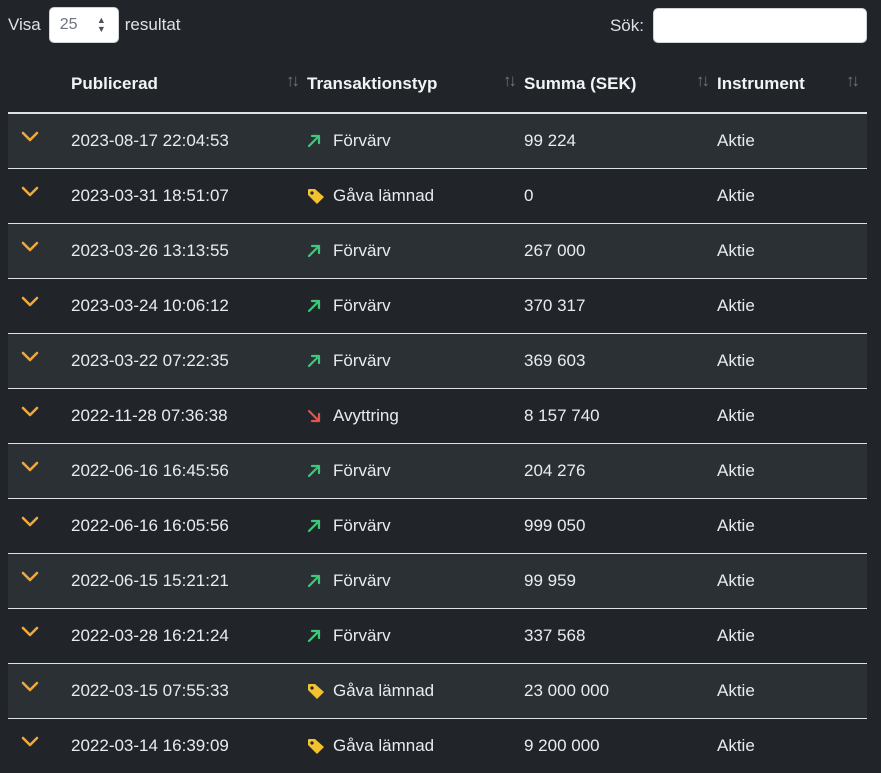  What do you see at coordinates (437, 196) in the screenshot?
I see `table-row: 2023-03-31 18:51:07 Gåva lämnad 0 Aktie` at bounding box center [437, 196].